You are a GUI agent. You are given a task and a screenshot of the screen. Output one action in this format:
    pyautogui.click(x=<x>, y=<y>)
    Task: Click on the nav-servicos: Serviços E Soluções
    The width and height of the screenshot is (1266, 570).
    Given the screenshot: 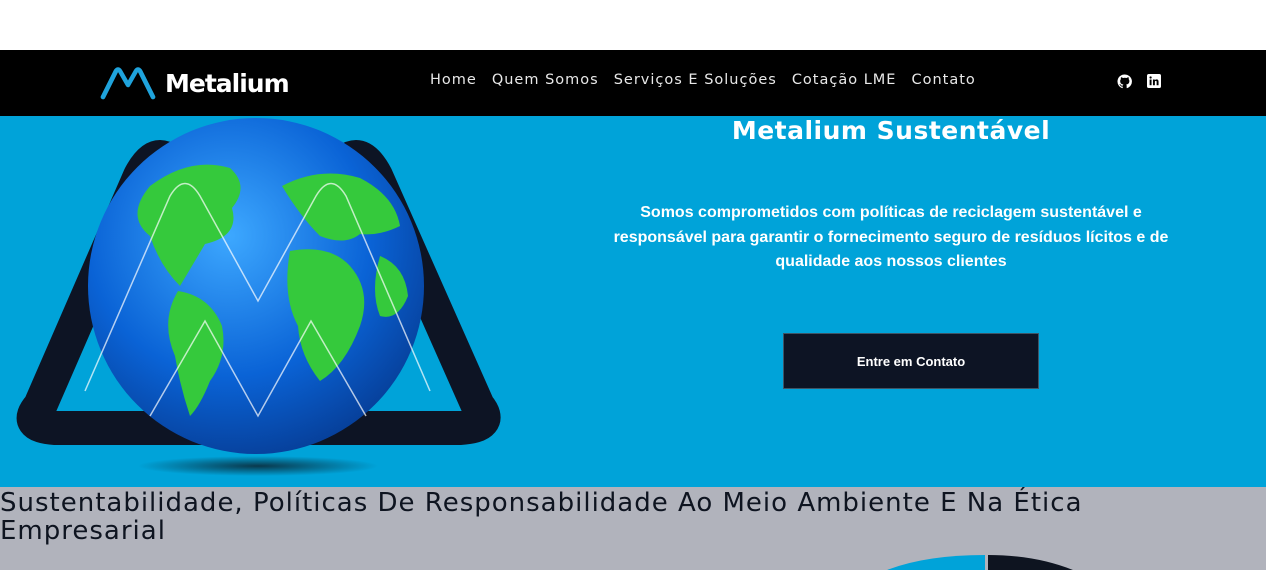 What is the action you would take?
    pyautogui.click(x=695, y=80)
    